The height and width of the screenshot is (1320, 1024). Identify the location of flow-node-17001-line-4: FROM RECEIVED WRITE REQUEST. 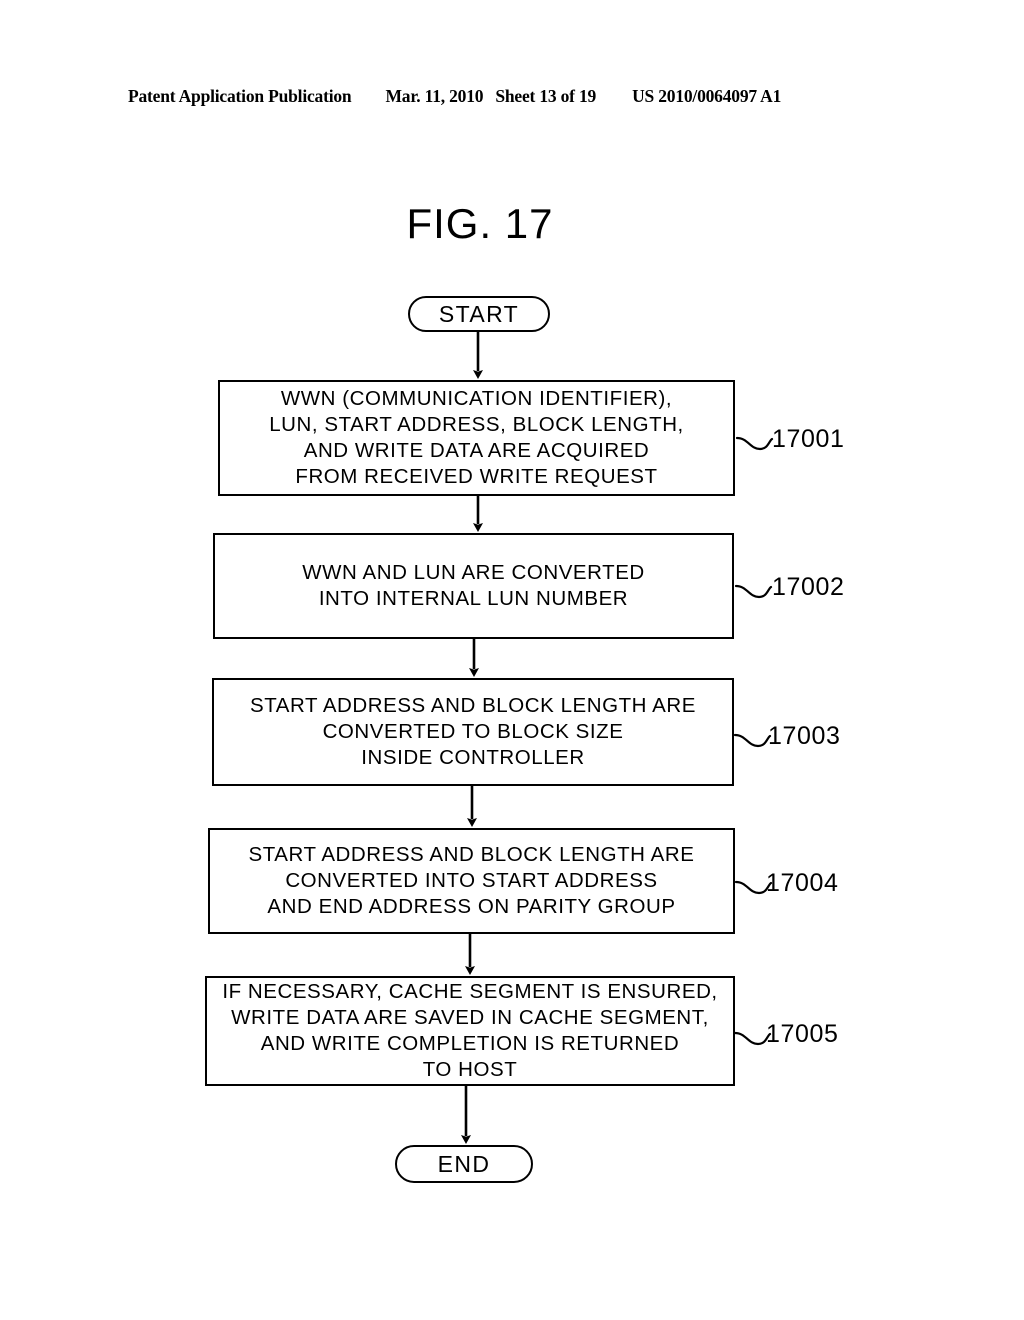
(476, 476).